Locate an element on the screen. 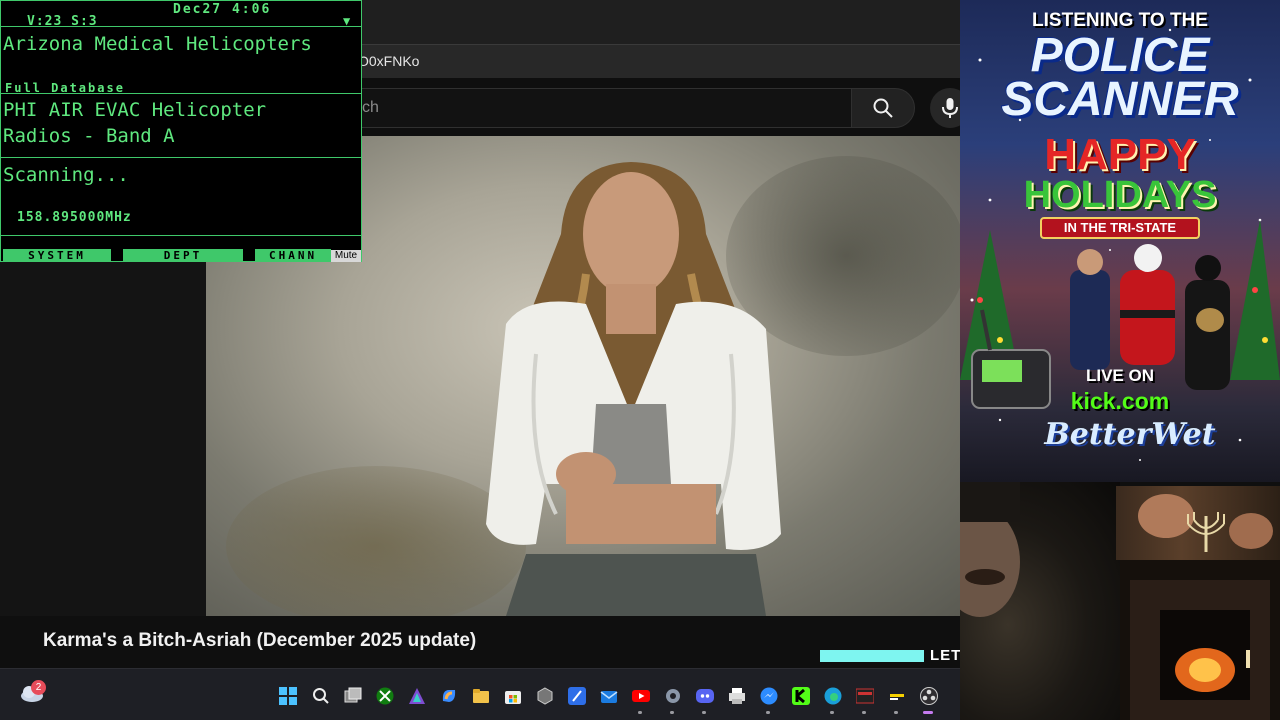  search-placeholder: ch is located at coordinates (370, 107).